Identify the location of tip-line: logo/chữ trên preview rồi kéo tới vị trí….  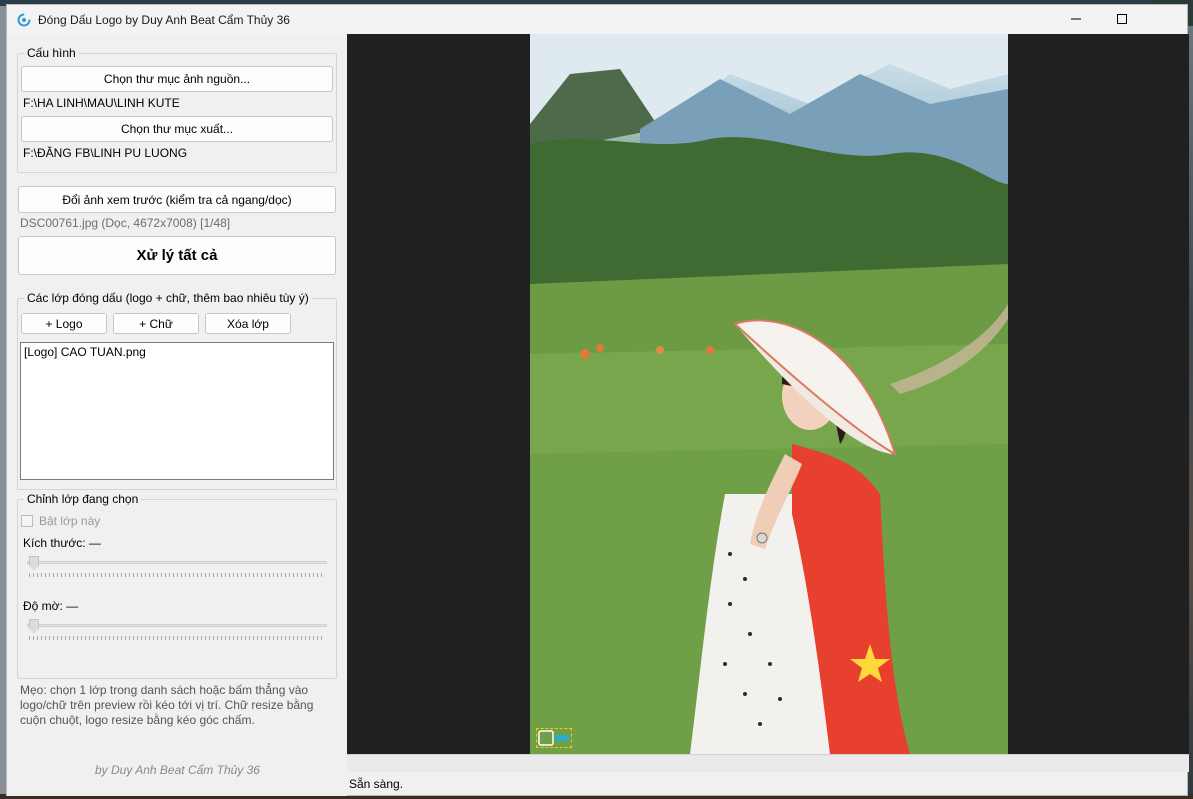
(167, 705).